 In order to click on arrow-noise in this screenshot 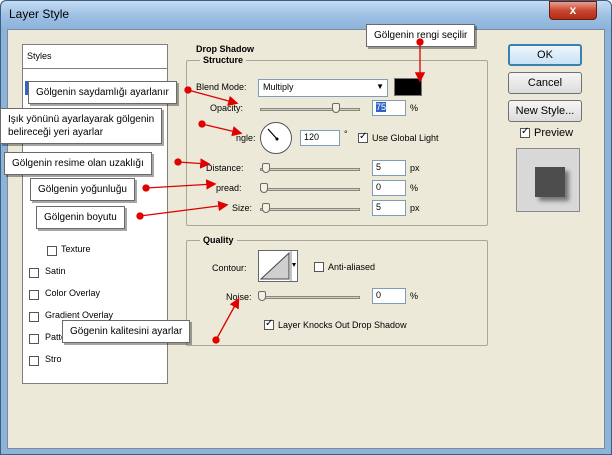, I will do `click(227, 319)`.